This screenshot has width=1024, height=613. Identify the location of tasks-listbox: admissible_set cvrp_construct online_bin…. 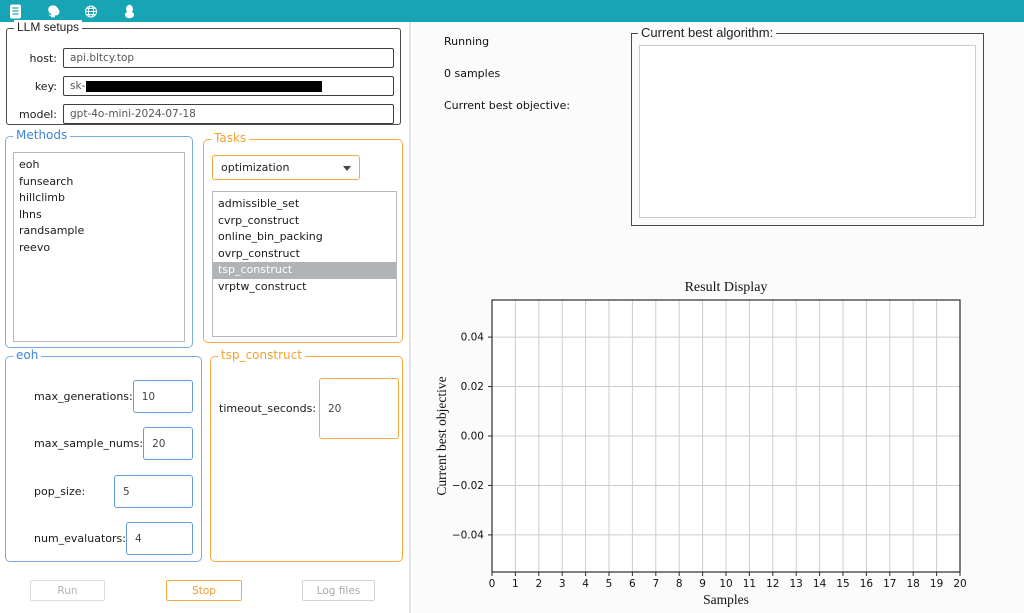
(304, 264).